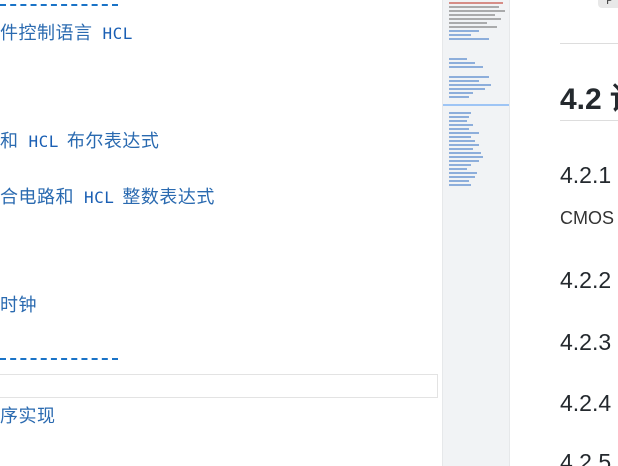 This screenshot has width=618, height=466. Describe the element at coordinates (586, 403) in the screenshot. I see `subsection-heading-4: 4.2.4` at that location.